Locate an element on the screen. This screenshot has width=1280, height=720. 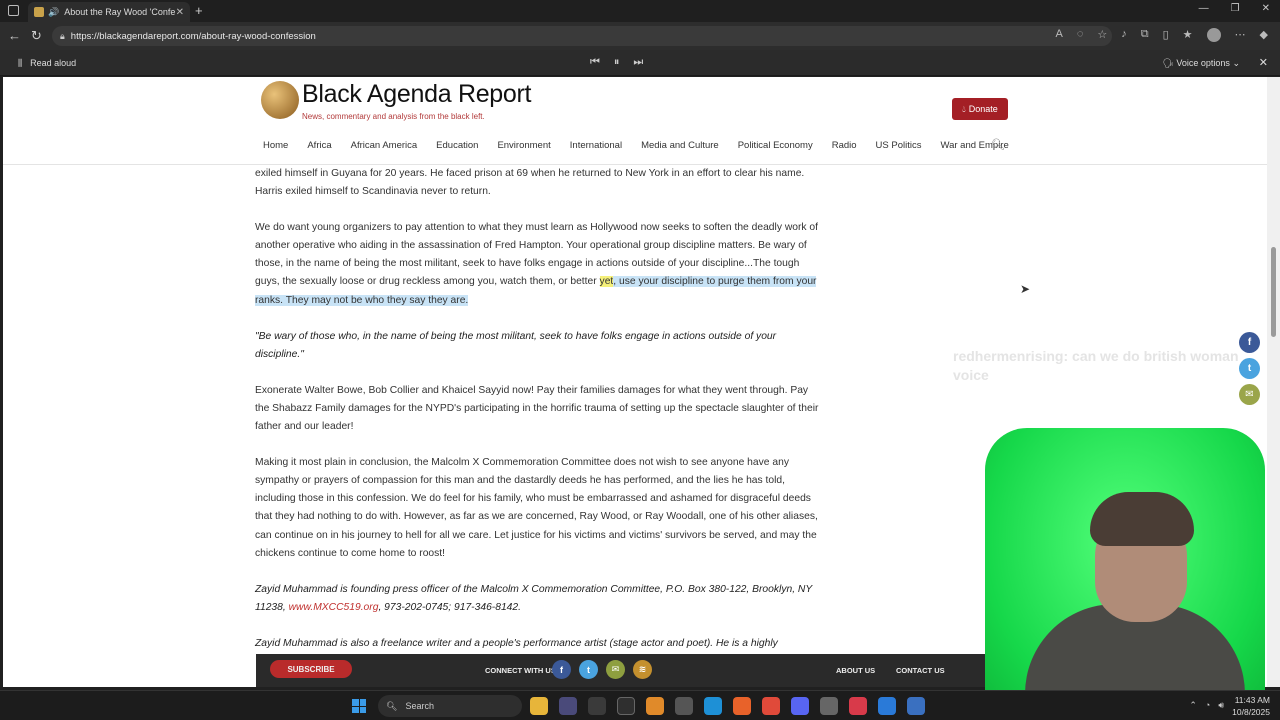
clock-time: 11:43 AM is located at coordinates (1252, 700).